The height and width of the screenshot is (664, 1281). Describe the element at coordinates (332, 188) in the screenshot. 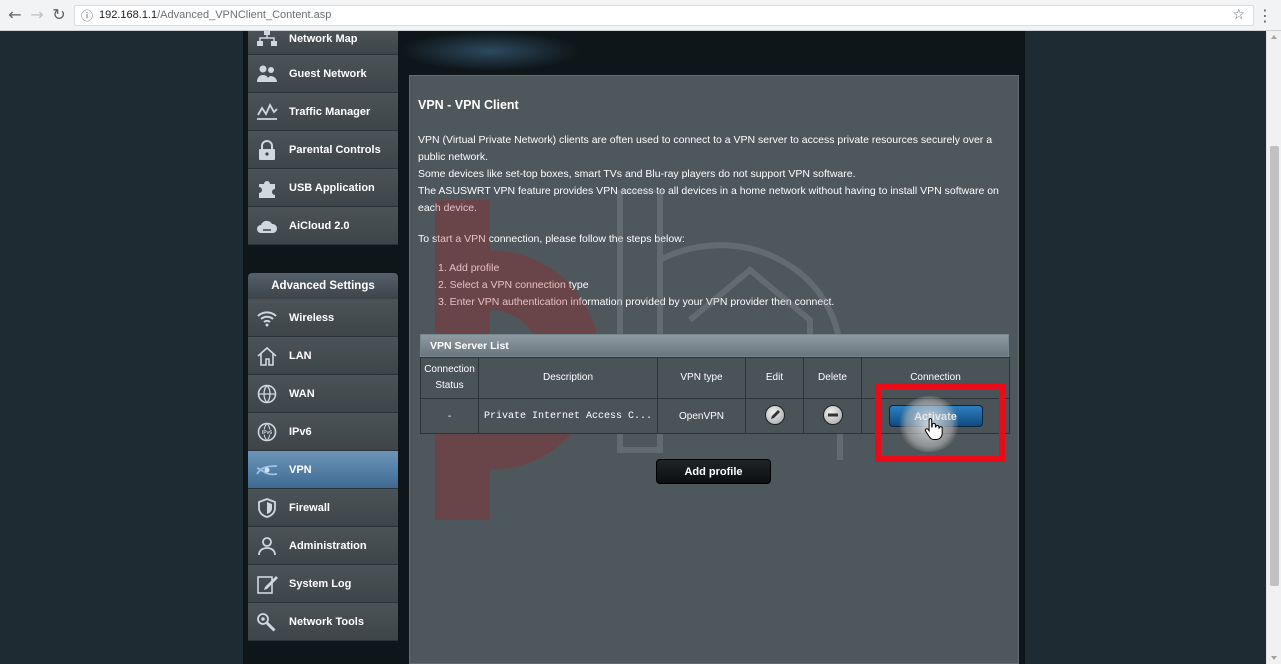

I see `sidebar-item-label: USB Application` at that location.